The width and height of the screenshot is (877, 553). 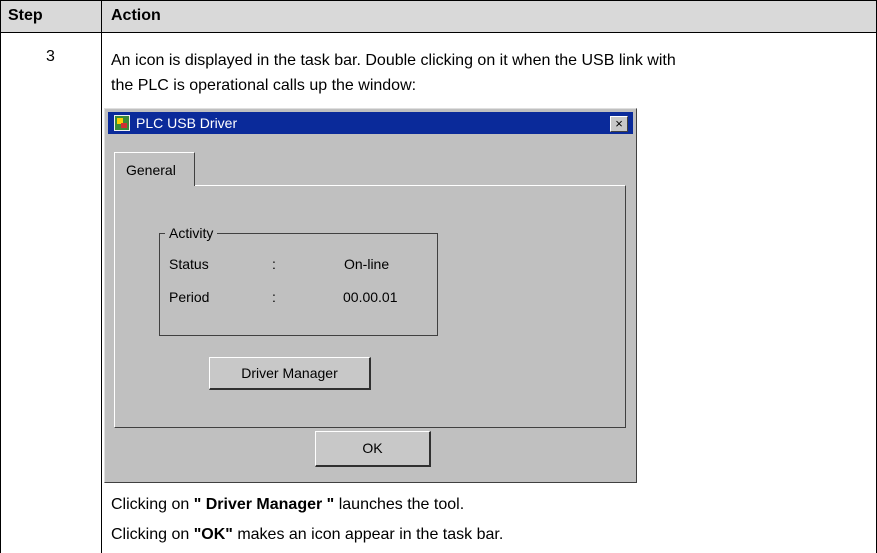 I want to click on header-action: Action, so click(x=136, y=15).